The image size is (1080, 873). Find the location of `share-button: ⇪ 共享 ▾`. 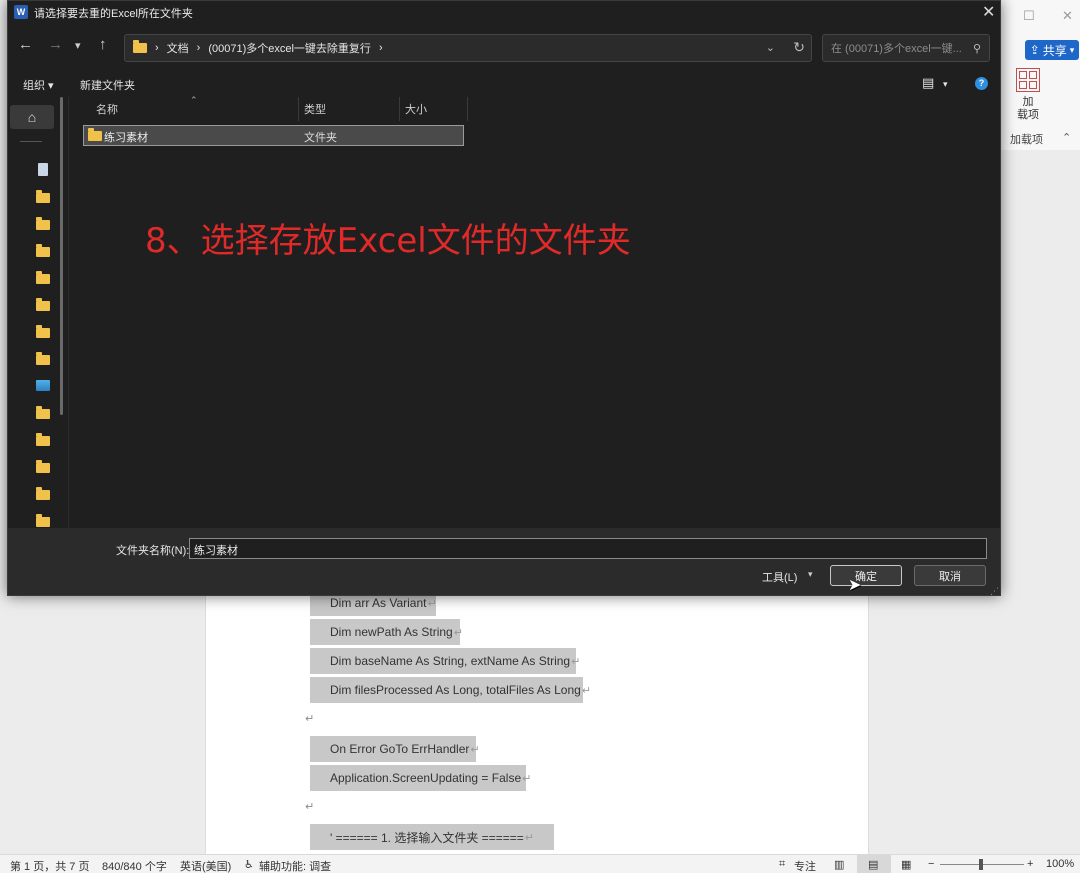

share-button: ⇪ 共享 ▾ is located at coordinates (1052, 50).